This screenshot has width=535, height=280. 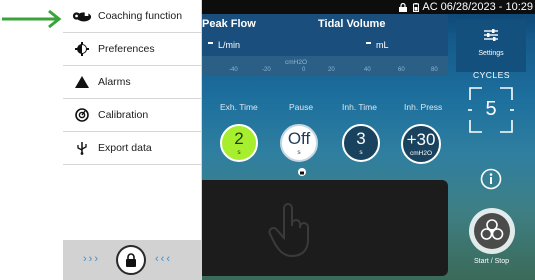 I want to click on usb-icon, so click(x=82, y=148).